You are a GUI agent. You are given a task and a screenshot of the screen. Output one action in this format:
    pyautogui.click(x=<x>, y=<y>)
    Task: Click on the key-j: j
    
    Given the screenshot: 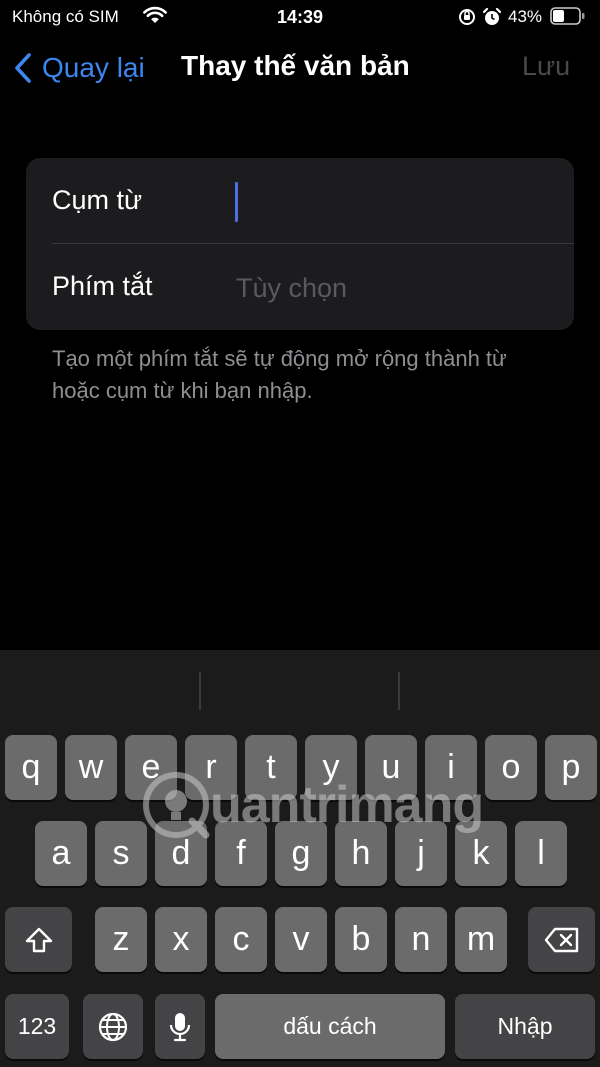 What is the action you would take?
    pyautogui.click(x=421, y=853)
    